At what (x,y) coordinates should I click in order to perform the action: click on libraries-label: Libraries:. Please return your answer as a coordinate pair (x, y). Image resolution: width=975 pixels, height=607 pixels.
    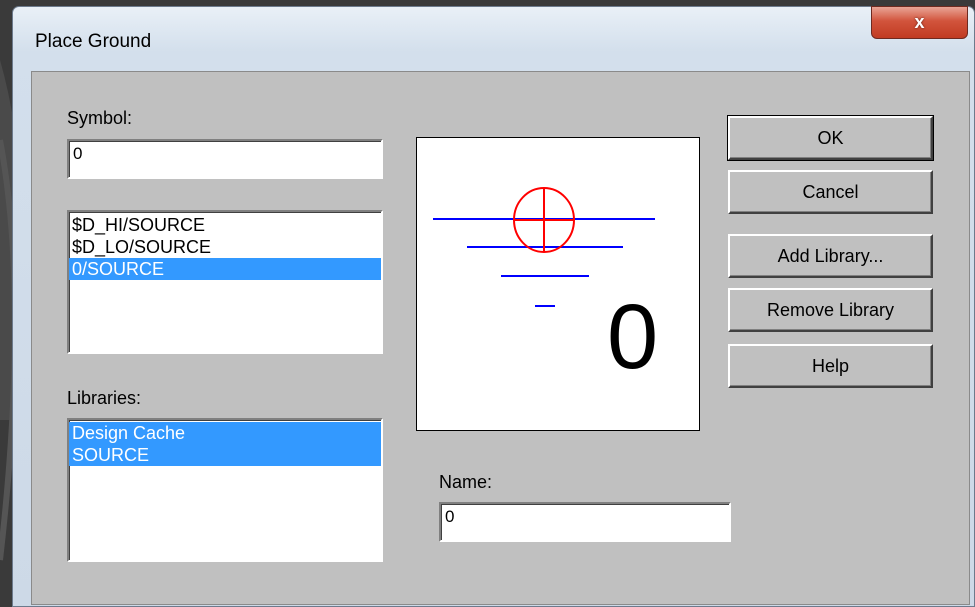
    Looking at the image, I should click on (104, 398).